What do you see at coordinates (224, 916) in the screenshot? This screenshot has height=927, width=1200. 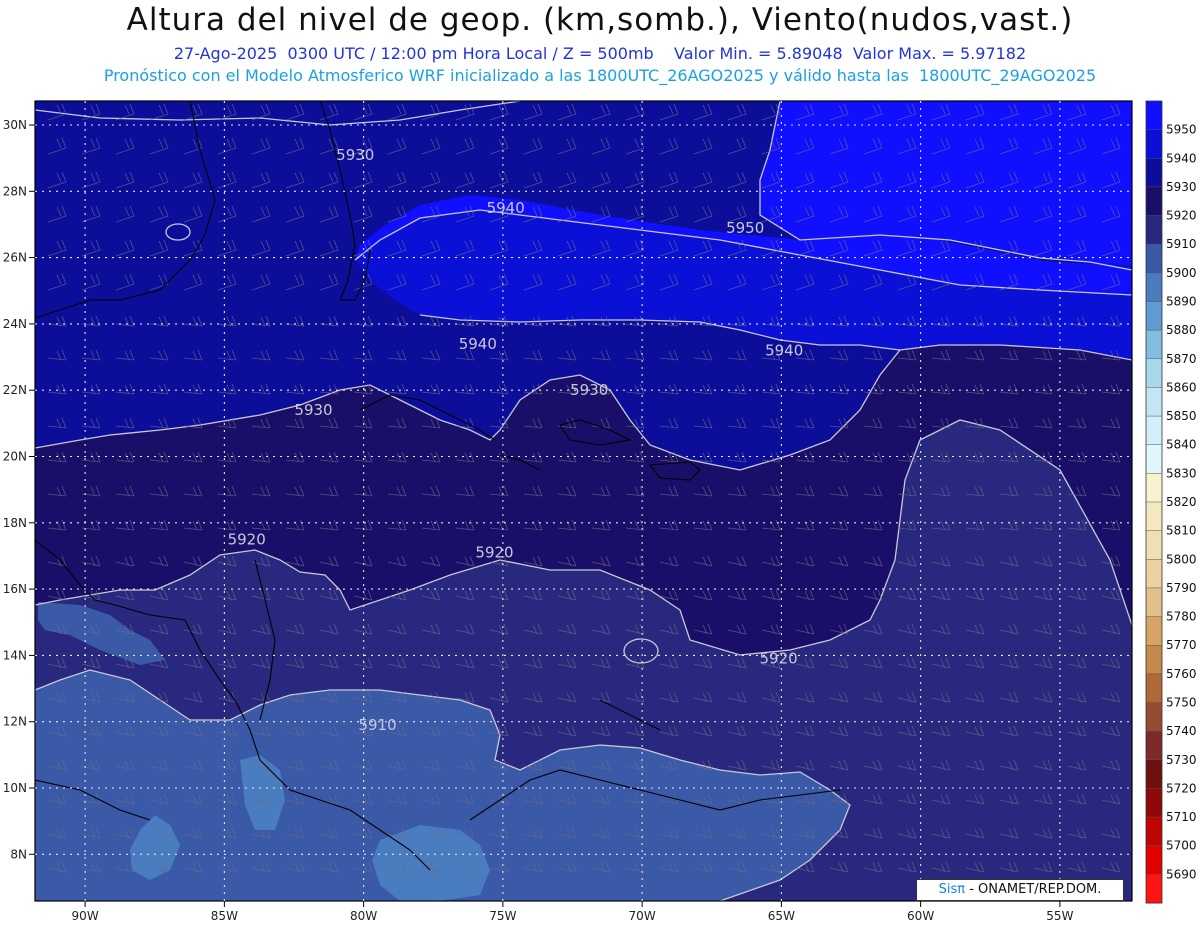 I see `lon-label: 85W` at bounding box center [224, 916].